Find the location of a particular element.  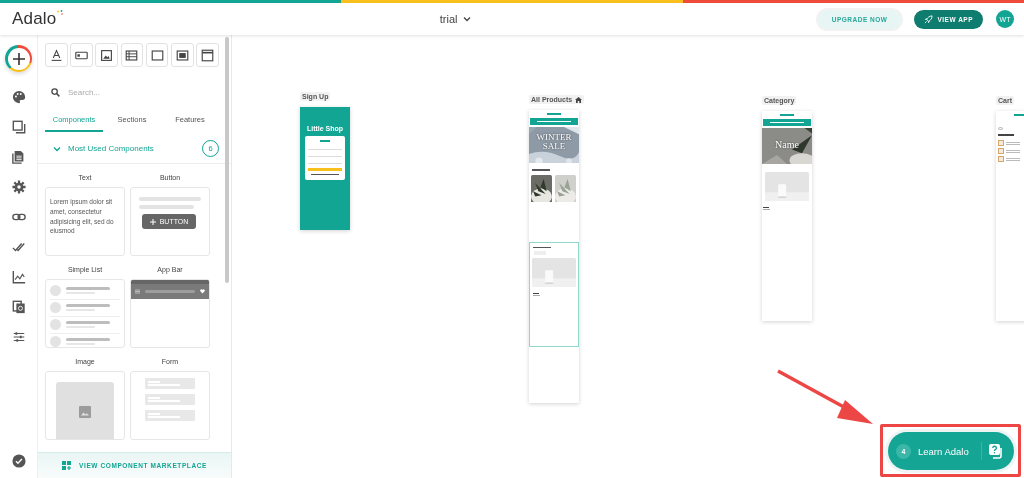

add-button is located at coordinates (18, 58).